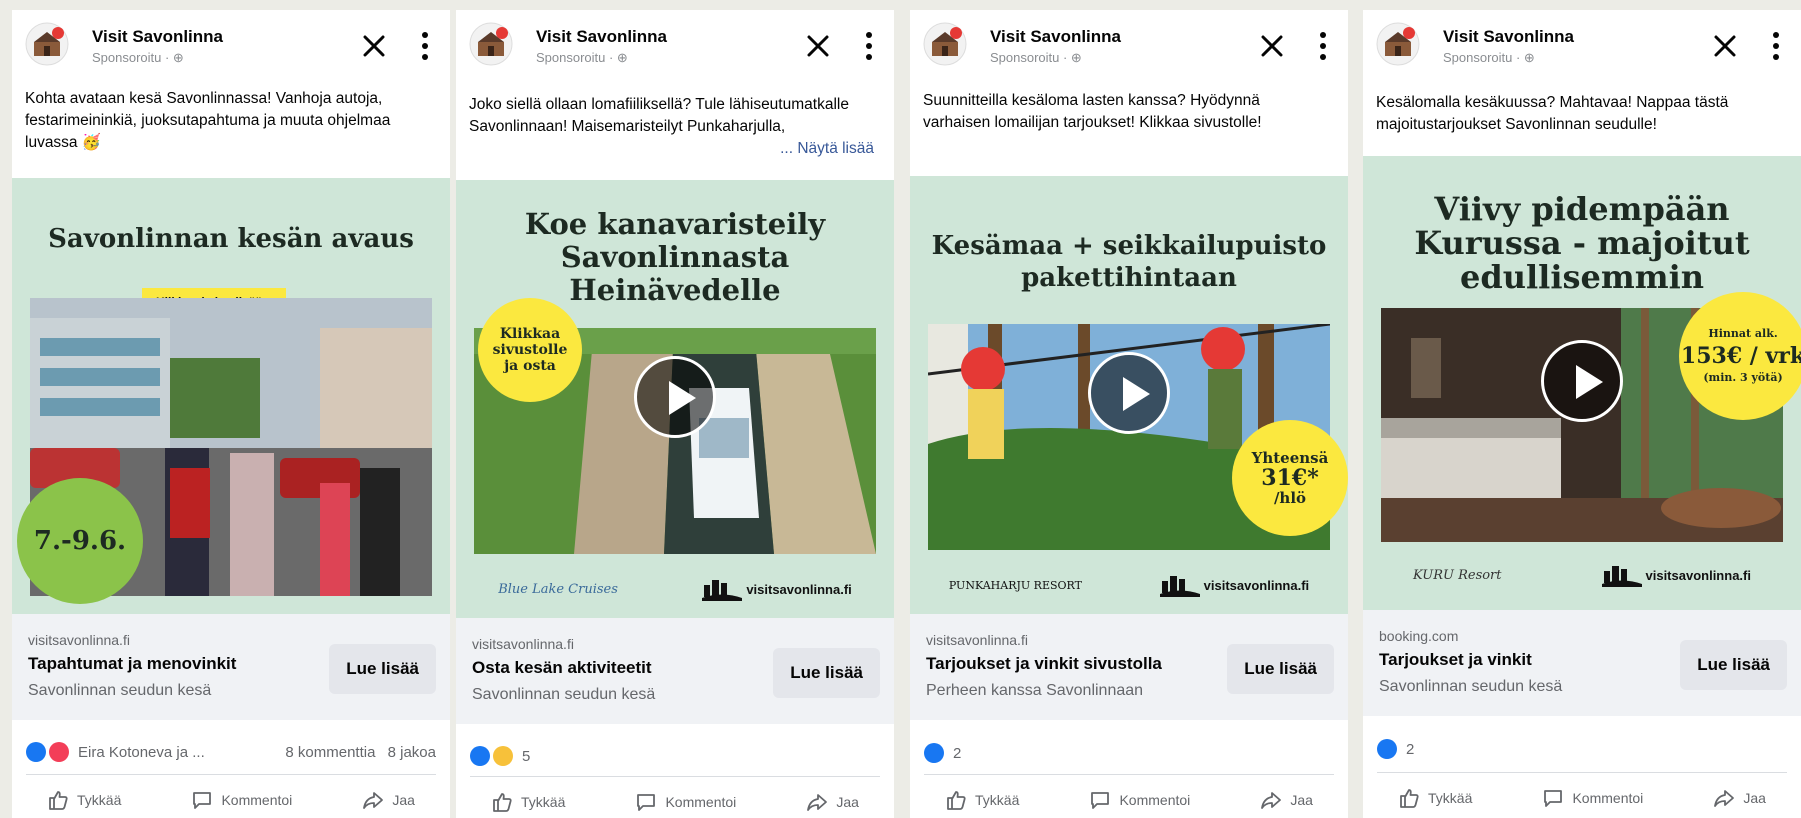 The height and width of the screenshot is (818, 1801). What do you see at coordinates (530, 350) in the screenshot?
I see `price-badge: Klikkaa sivustolle ja osta` at bounding box center [530, 350].